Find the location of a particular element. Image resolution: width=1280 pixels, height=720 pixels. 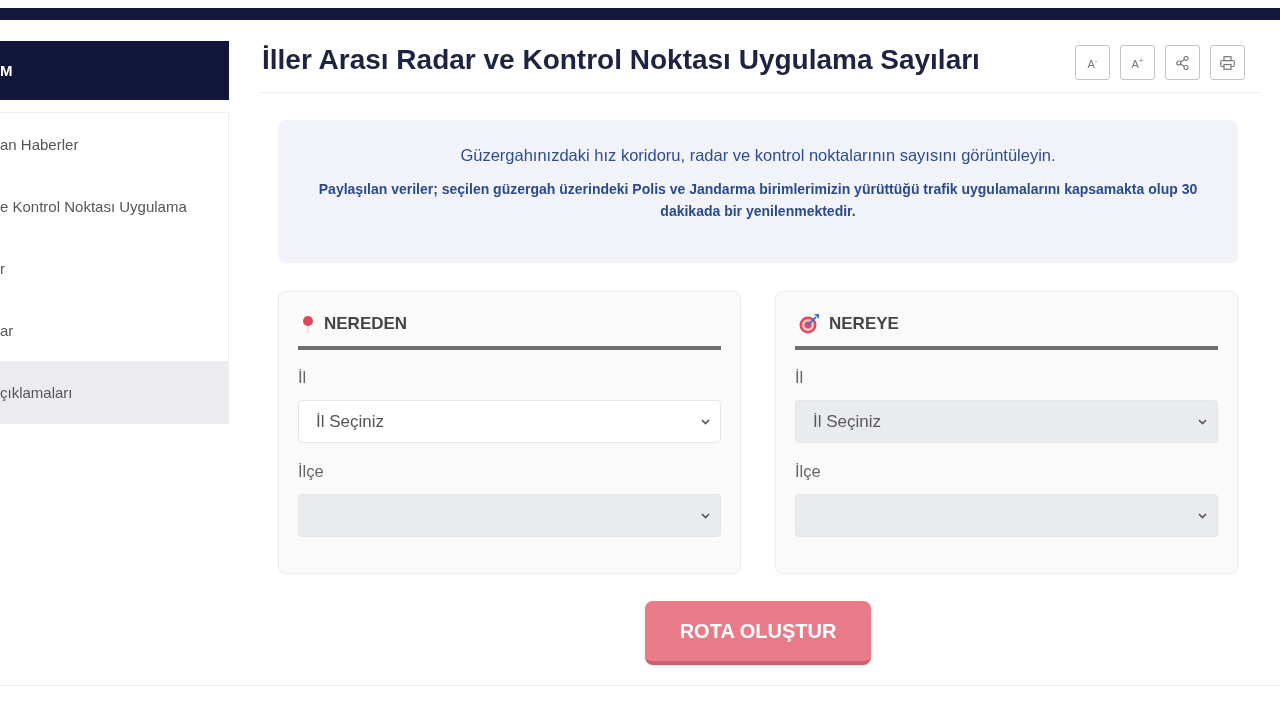

share-icon is located at coordinates (1182, 62).